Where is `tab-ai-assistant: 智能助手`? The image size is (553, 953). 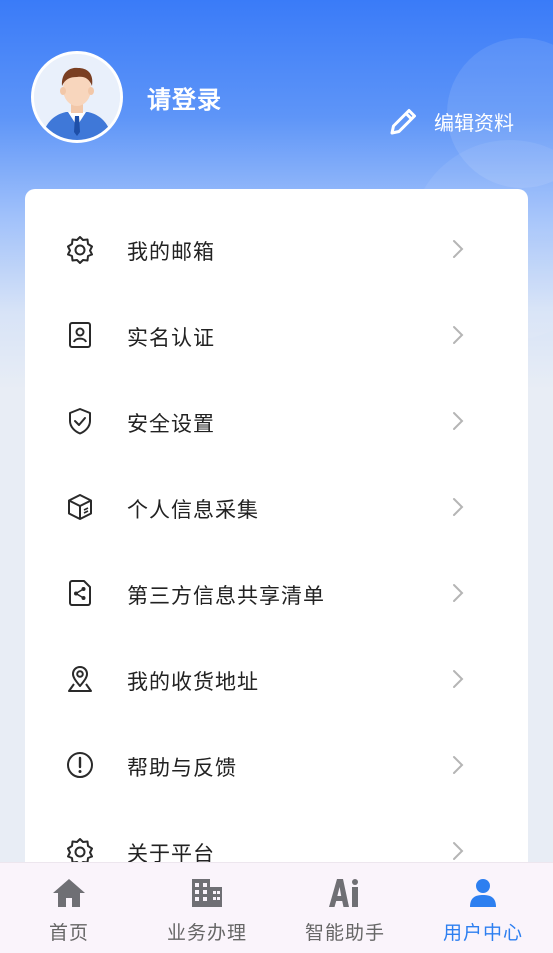
tab-ai-assistant: 智能助手 is located at coordinates (345, 908).